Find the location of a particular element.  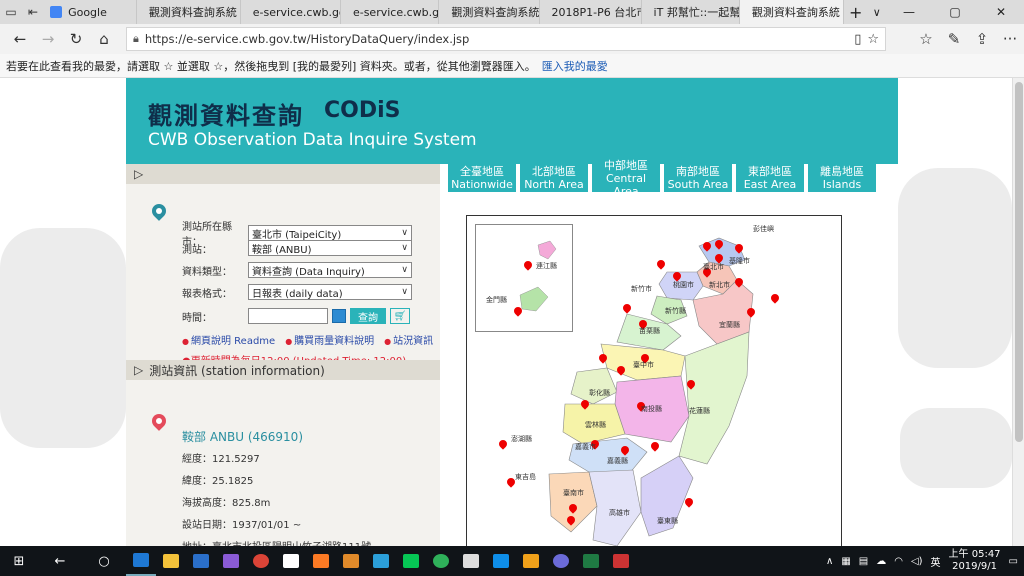

tab-list-chevron-icon: ∨ is located at coordinates (877, 12).